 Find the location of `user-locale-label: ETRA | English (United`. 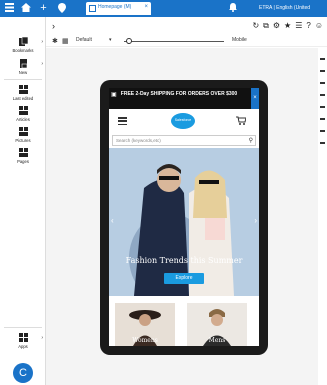

user-locale-label: ETRA | English (United is located at coordinates (284, 8).